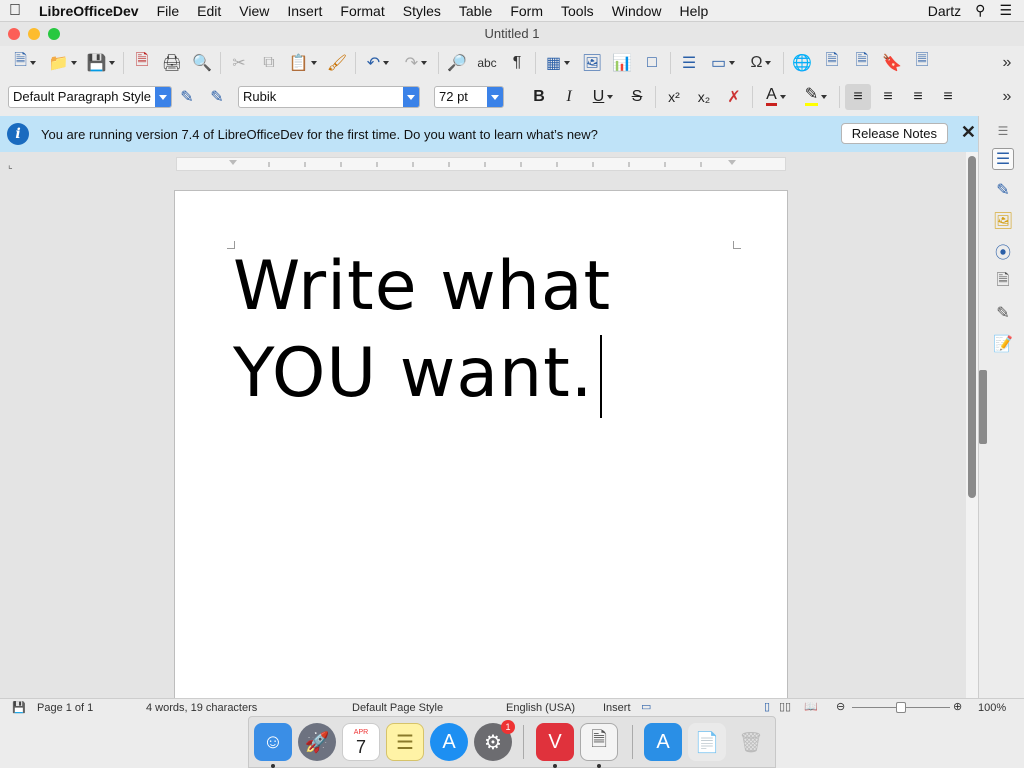 The width and height of the screenshot is (1024, 768). I want to click on insert-mode: Insert, so click(617, 708).